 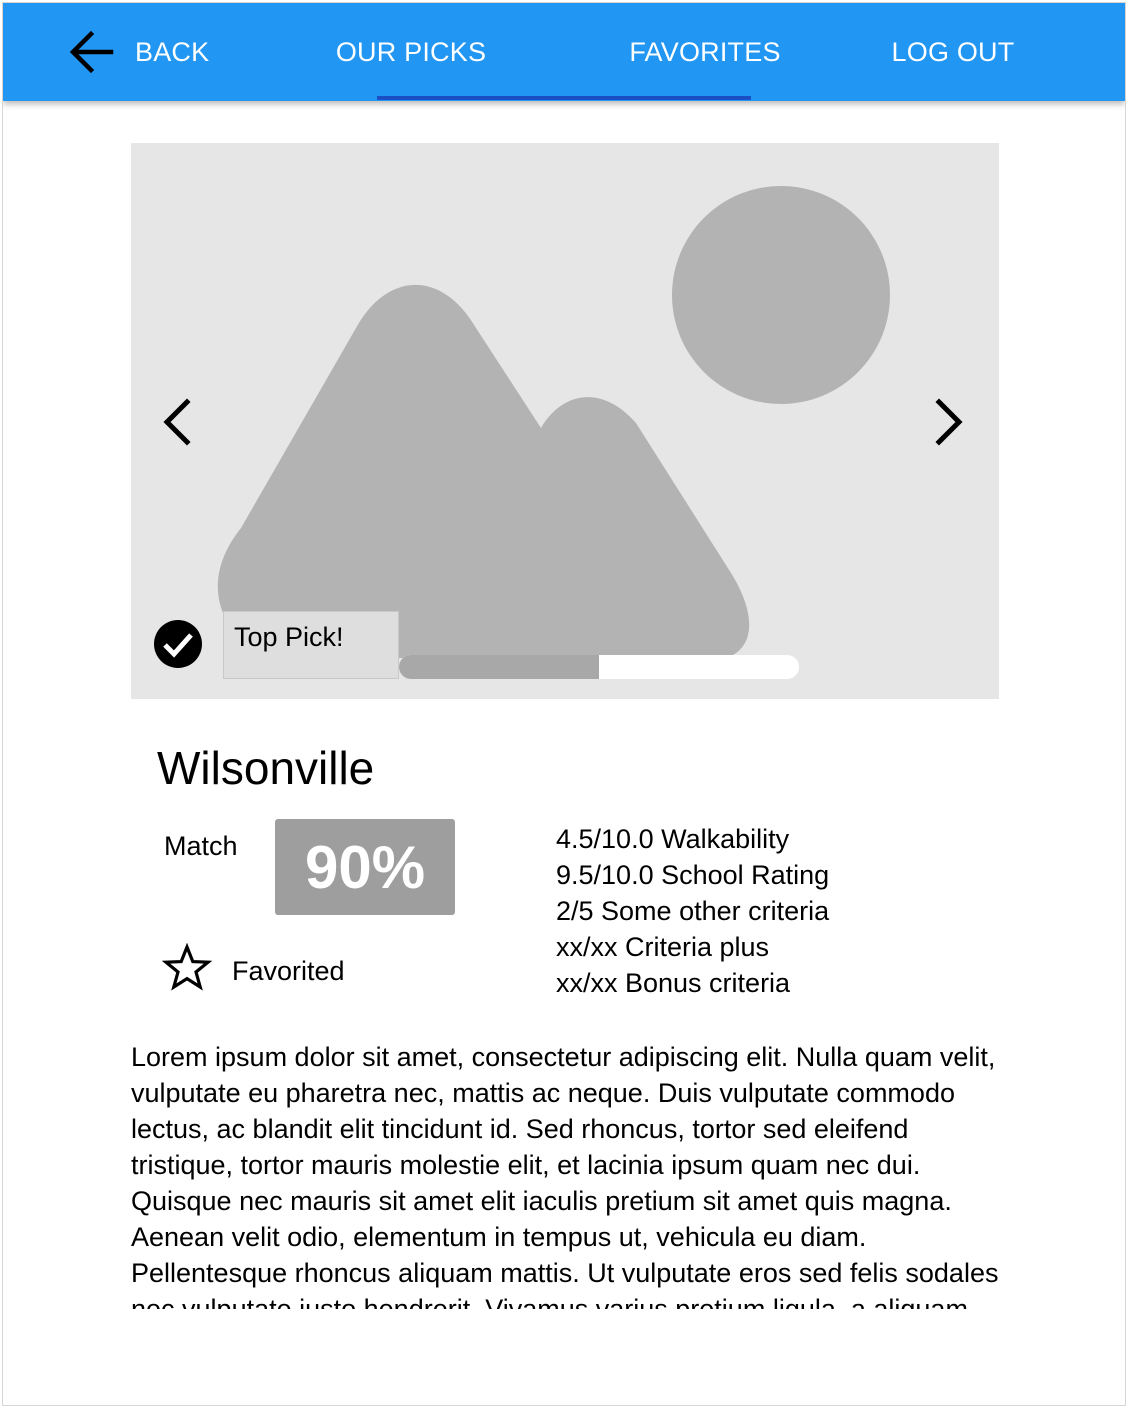 I want to click on app-bar: BACK OUR PICKS FAVORITES LOG OUT, so click(x=564, y=52).